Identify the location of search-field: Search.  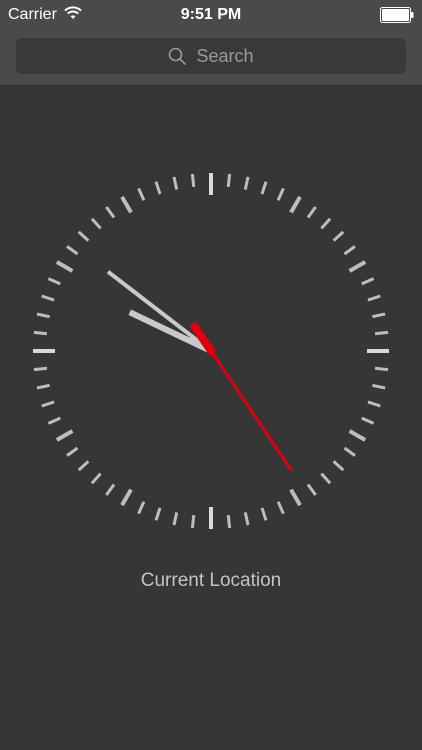
(211, 56).